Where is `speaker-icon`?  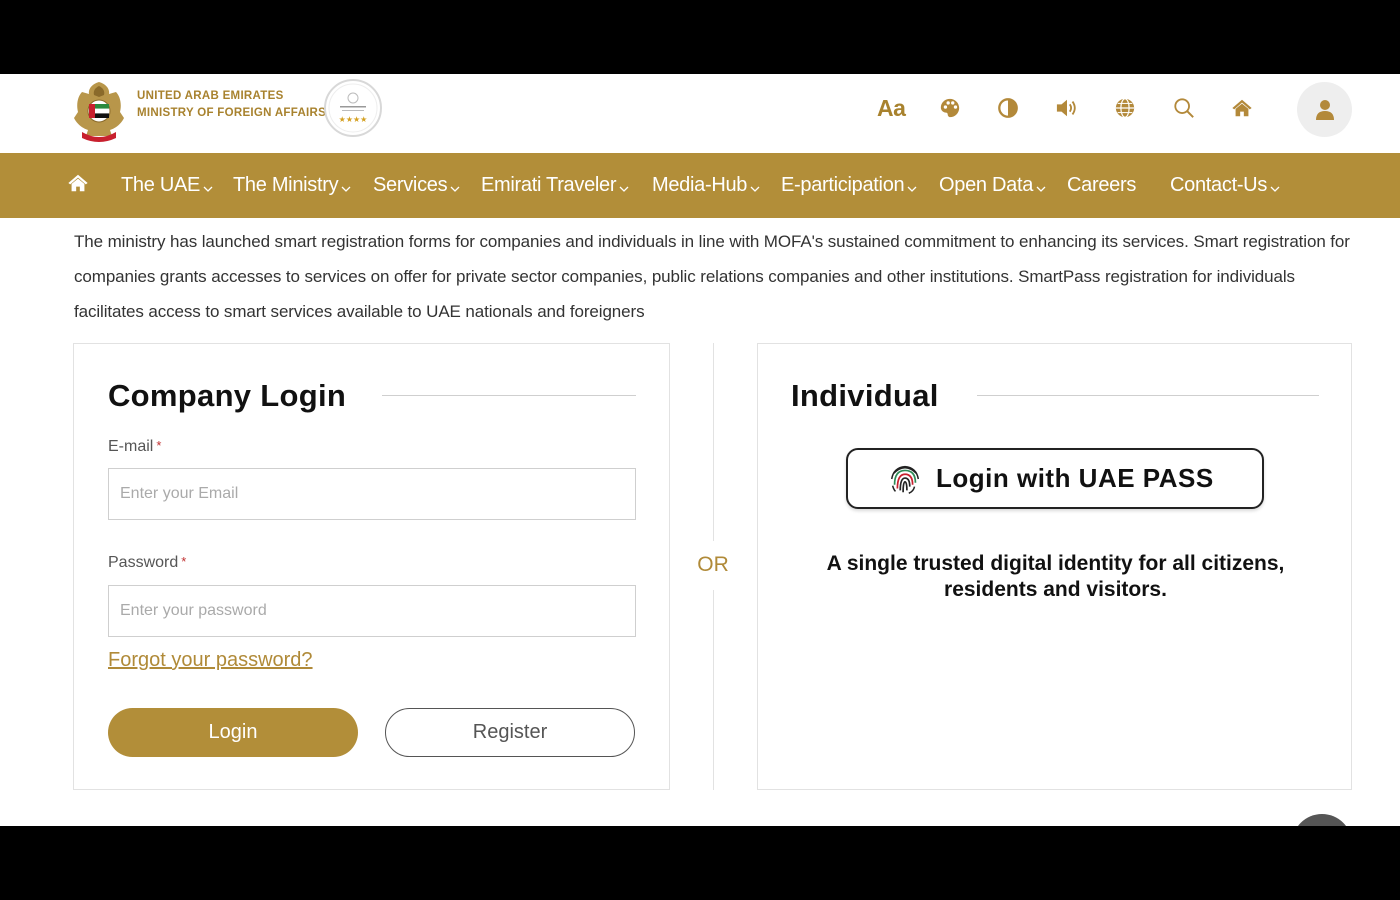
speaker-icon is located at coordinates (1066, 108).